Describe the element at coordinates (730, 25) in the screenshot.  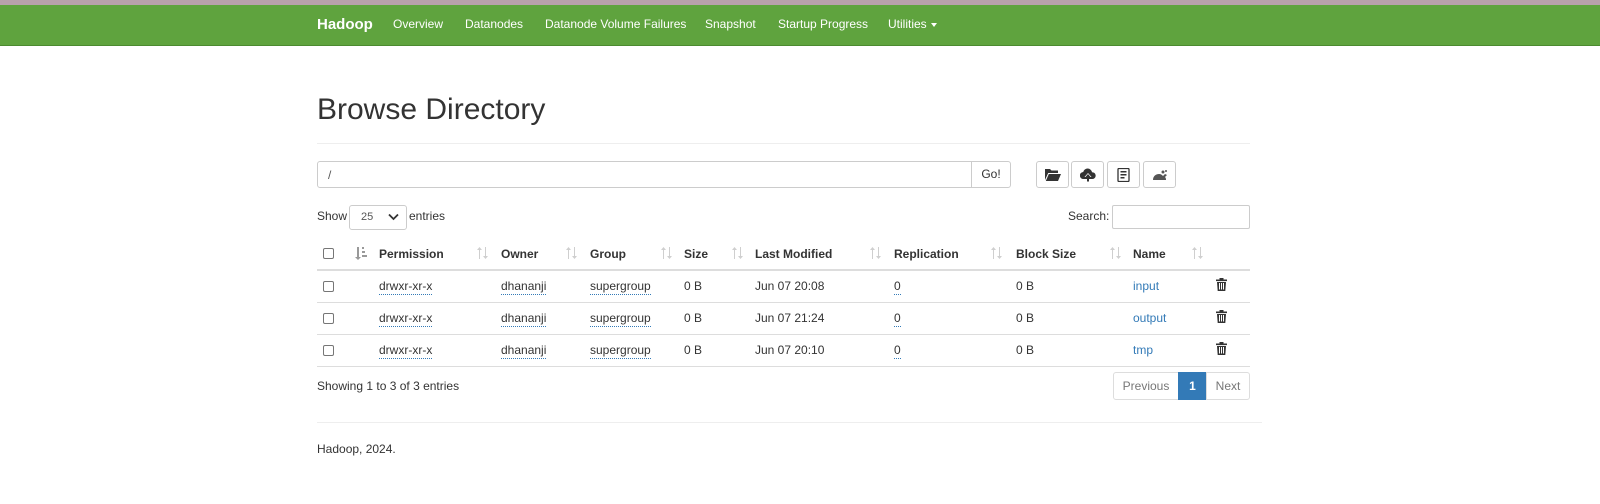
I see `nav-snapshot: Snapshot` at that location.